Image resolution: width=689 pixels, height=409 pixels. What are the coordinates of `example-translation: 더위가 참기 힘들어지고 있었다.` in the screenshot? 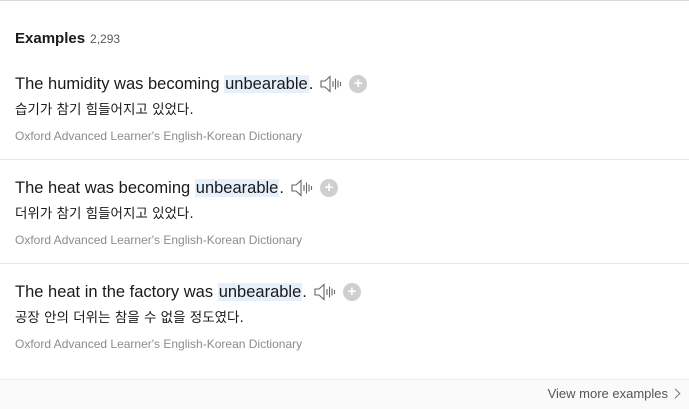 It's located at (104, 214).